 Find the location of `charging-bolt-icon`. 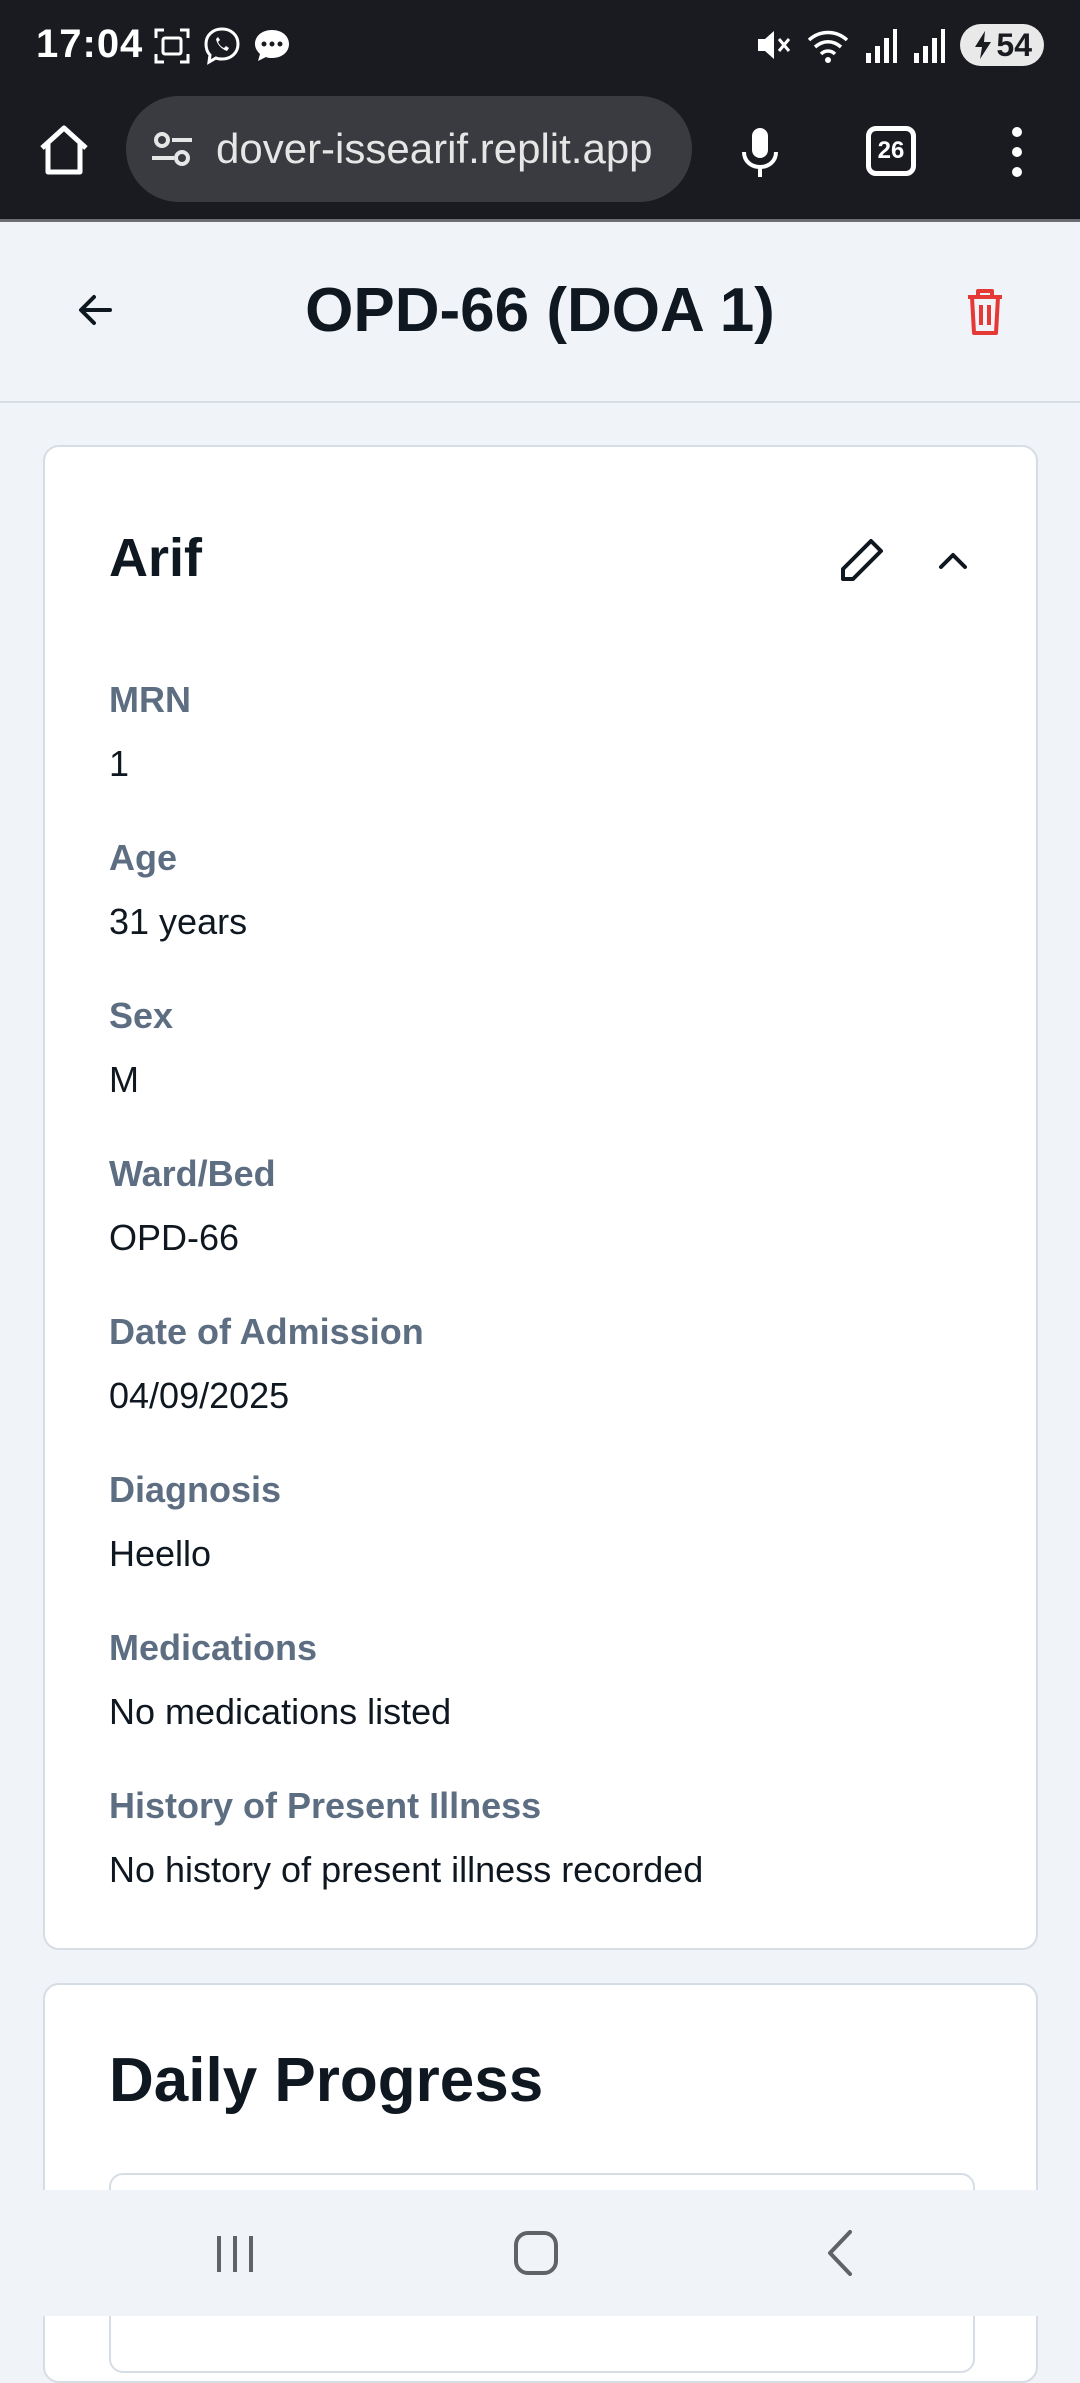

charging-bolt-icon is located at coordinates (983, 45).